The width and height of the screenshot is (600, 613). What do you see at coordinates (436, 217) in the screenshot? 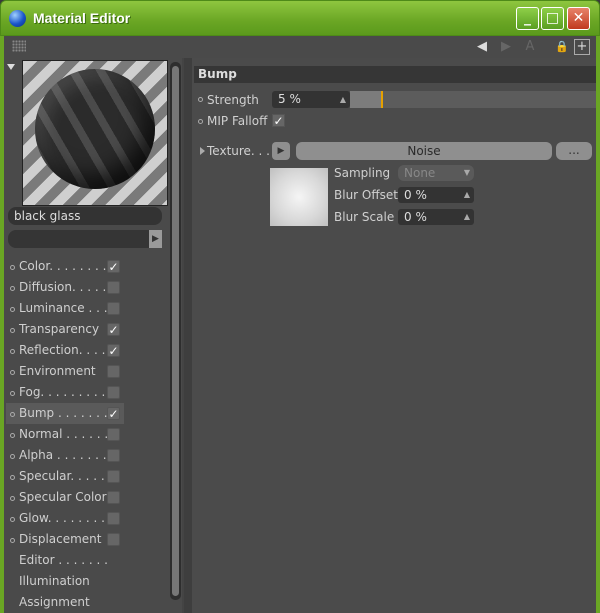
I see `blur-scale-input: 0 % ▲` at bounding box center [436, 217].